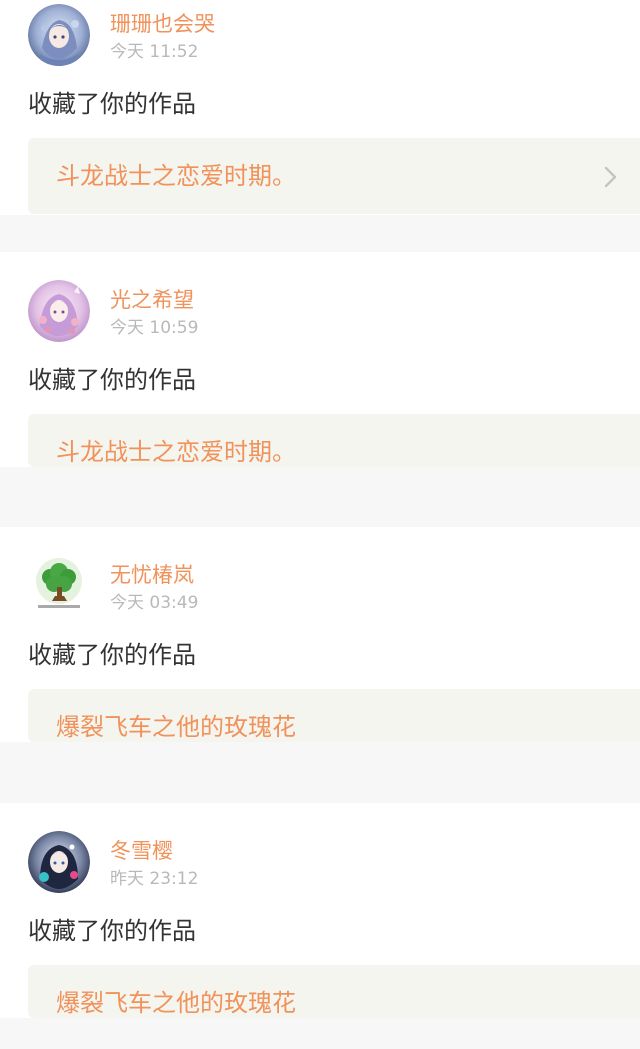 Image resolution: width=640 pixels, height=1049 pixels. I want to click on timestamp: 昨天 23:12, so click(154, 879).